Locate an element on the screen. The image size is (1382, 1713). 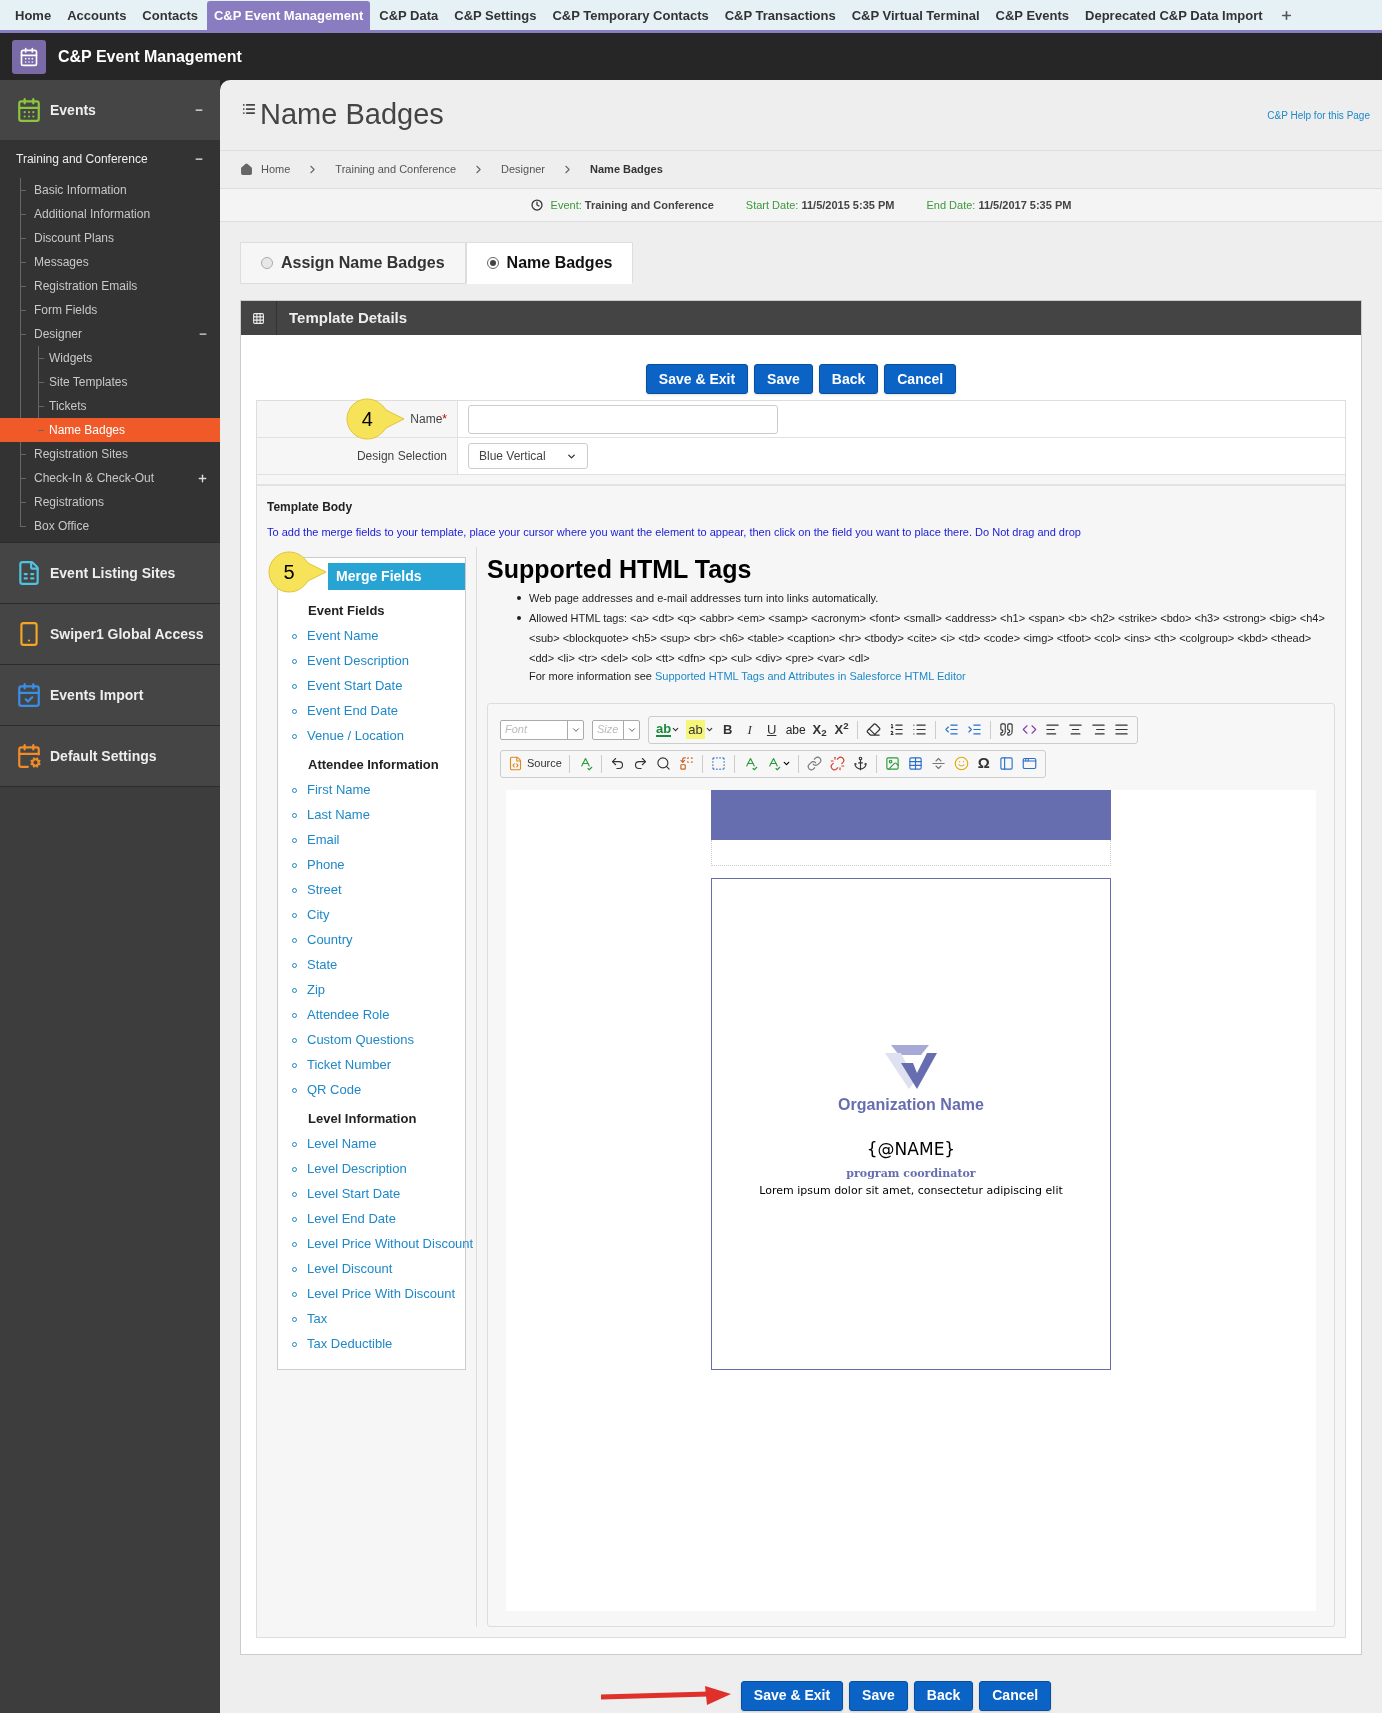
merge-field-link: State is located at coordinates (322, 965).